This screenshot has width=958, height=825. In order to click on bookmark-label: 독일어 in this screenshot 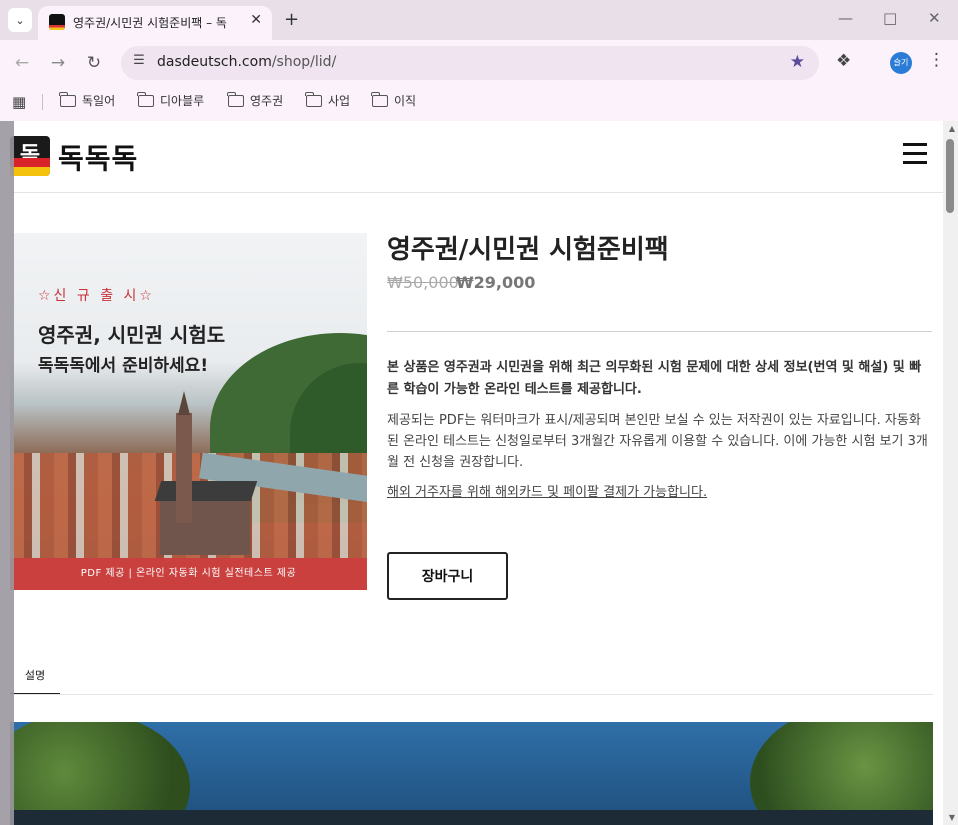, I will do `click(99, 101)`.